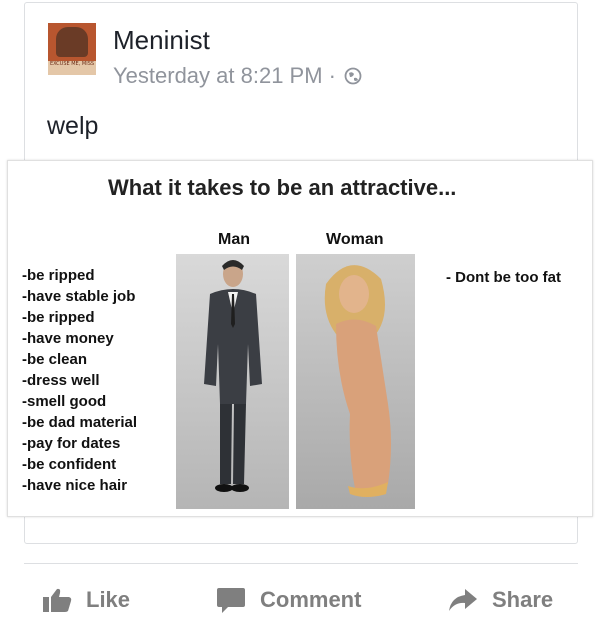 The height and width of the screenshot is (636, 600). Describe the element at coordinates (355, 381) in the screenshot. I see `woman-photo` at that location.